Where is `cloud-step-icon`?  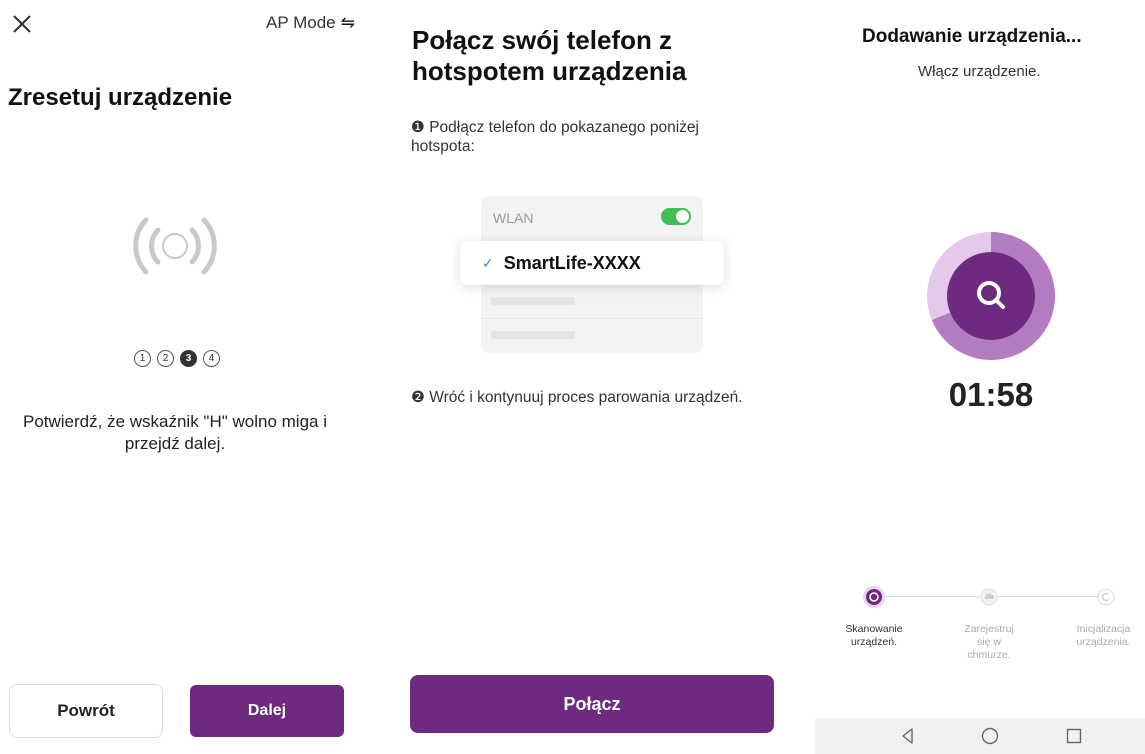 cloud-step-icon is located at coordinates (989, 599).